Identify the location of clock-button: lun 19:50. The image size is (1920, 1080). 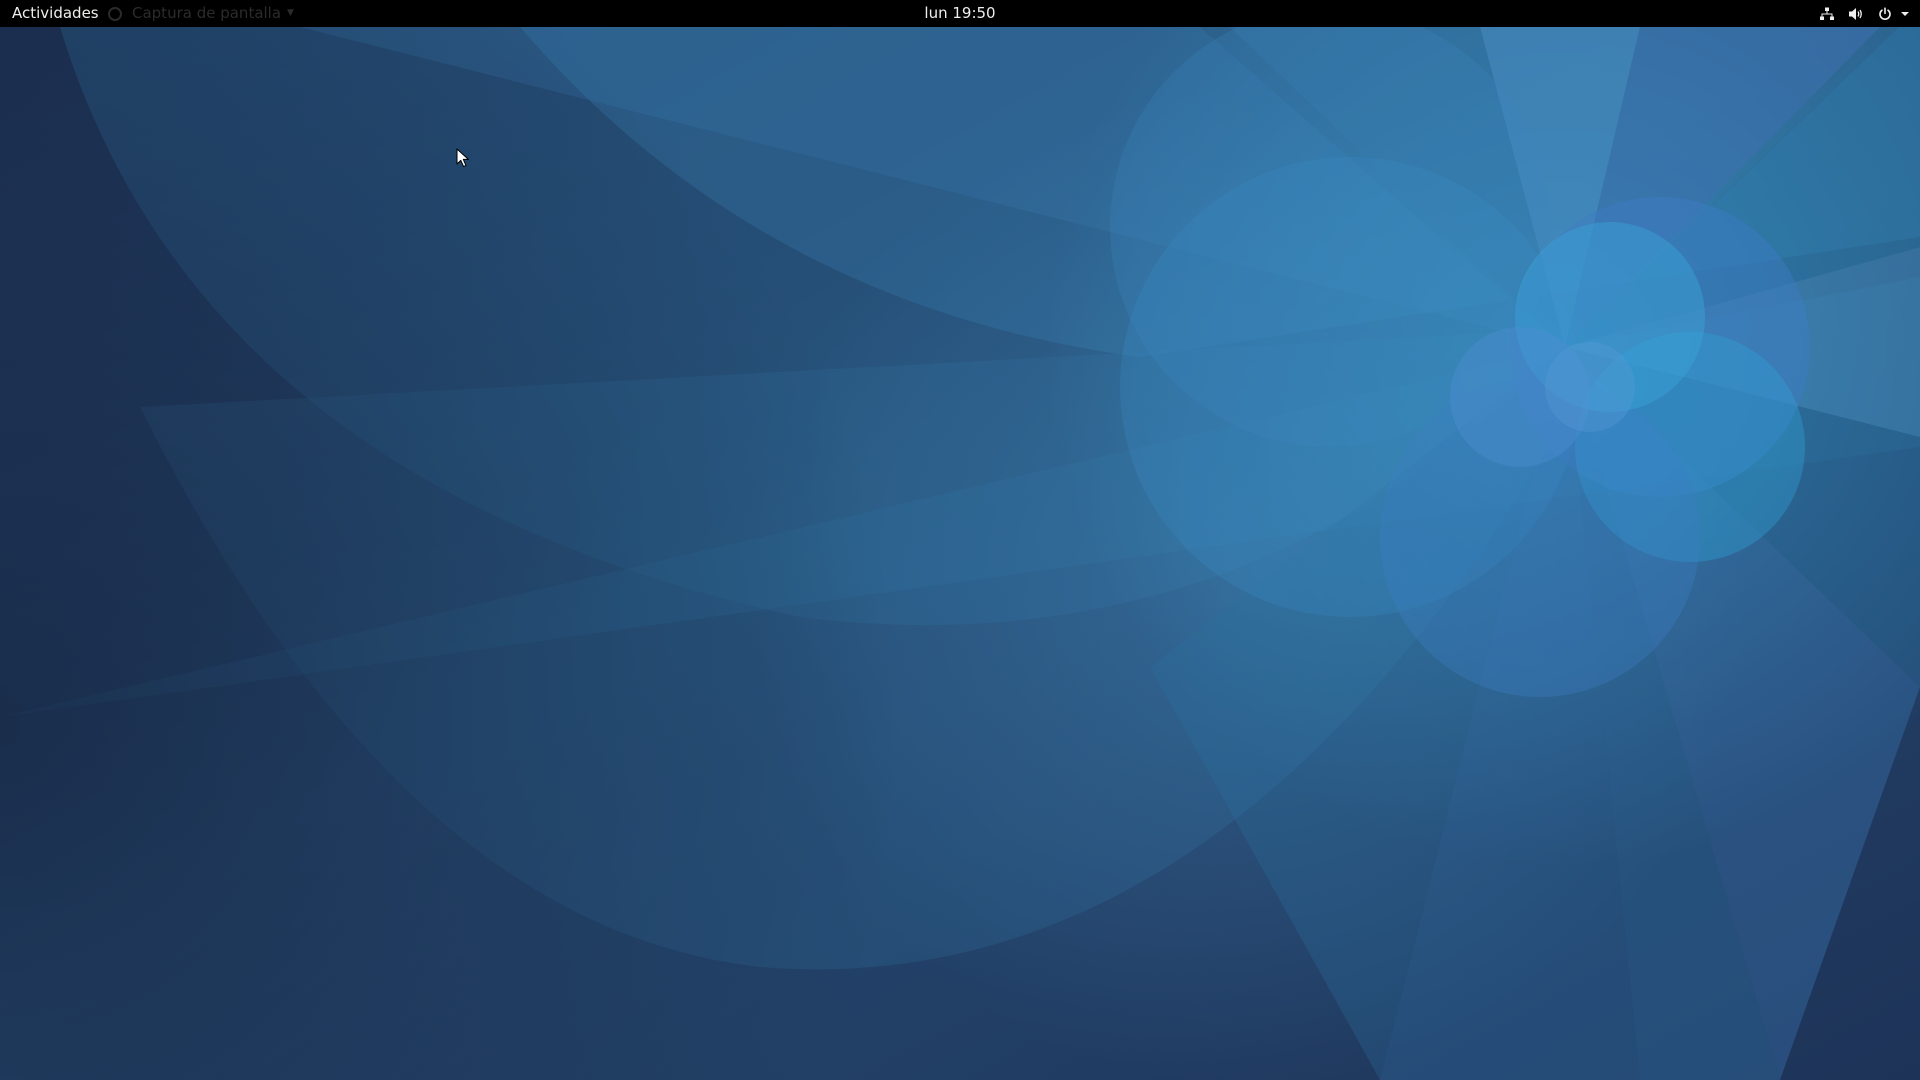
(960, 13).